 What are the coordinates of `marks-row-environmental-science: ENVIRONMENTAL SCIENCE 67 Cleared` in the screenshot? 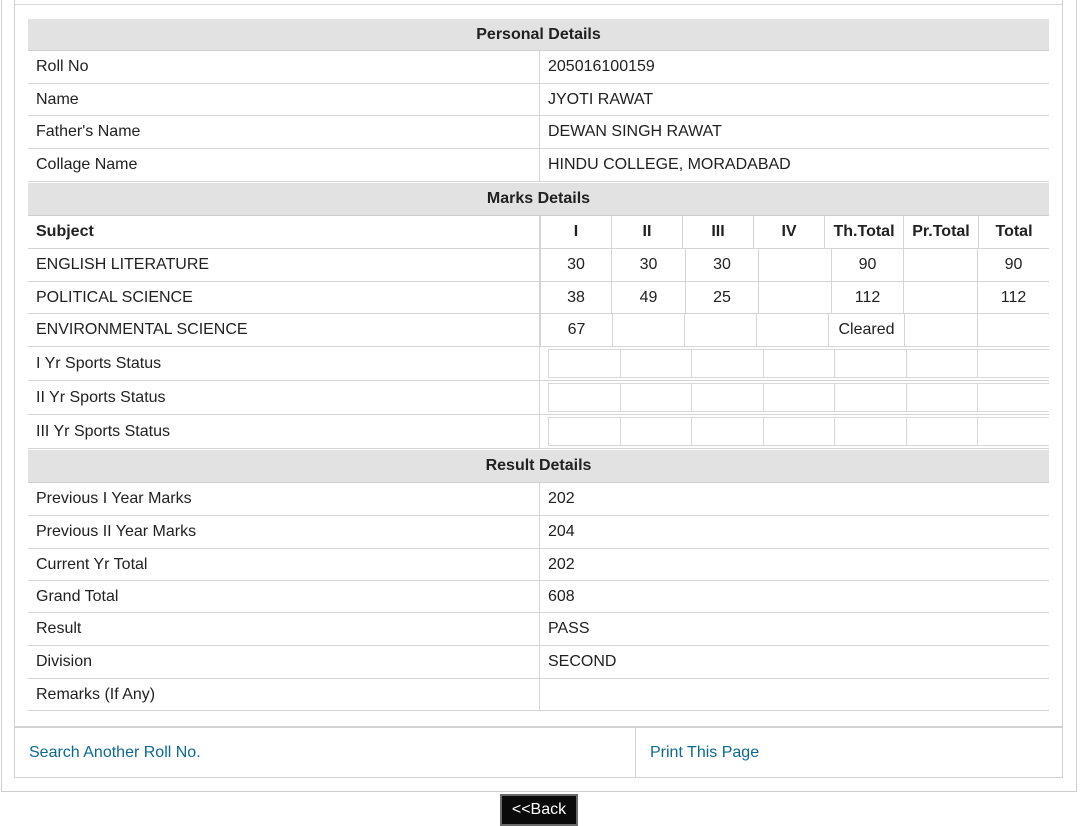 It's located at (538, 330).